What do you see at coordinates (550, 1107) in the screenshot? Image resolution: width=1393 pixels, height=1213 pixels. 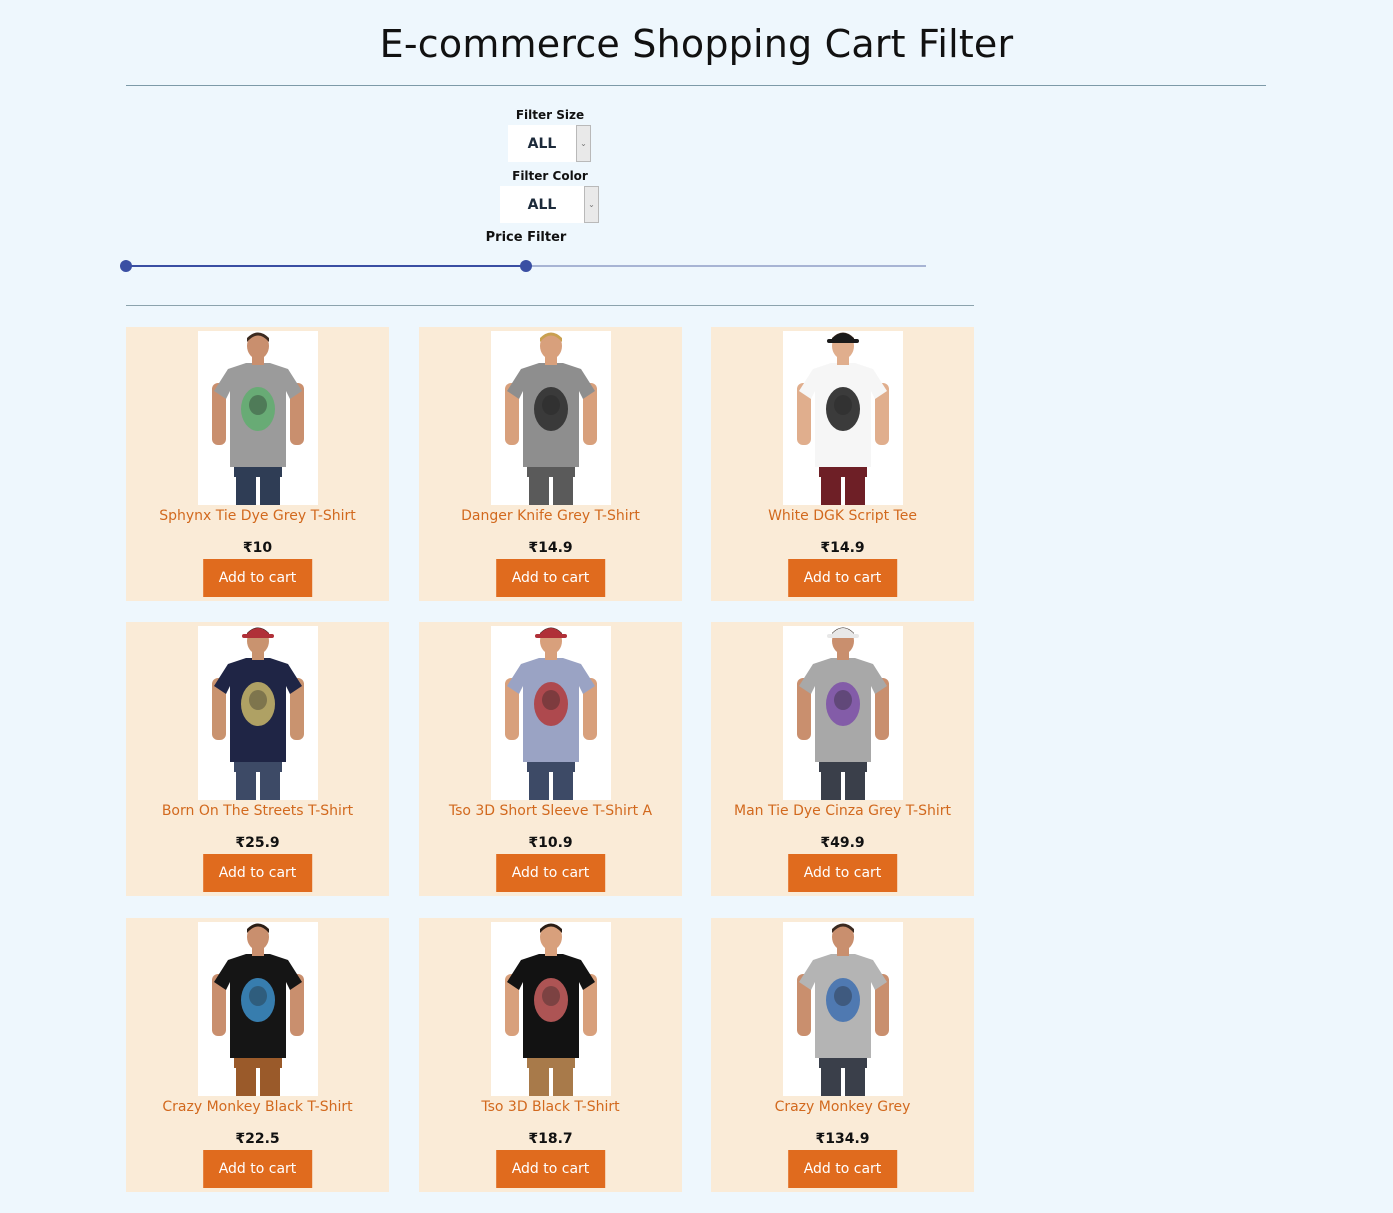 I see `product-name: Tso 3D Black T-Shirt` at bounding box center [550, 1107].